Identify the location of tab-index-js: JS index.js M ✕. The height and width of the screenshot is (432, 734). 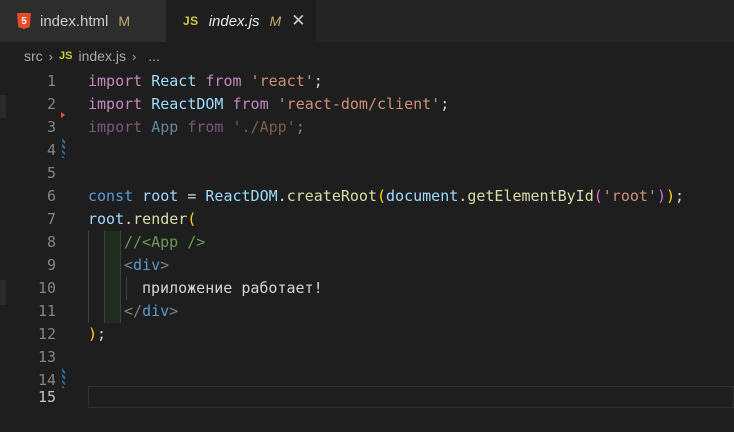
(241, 21).